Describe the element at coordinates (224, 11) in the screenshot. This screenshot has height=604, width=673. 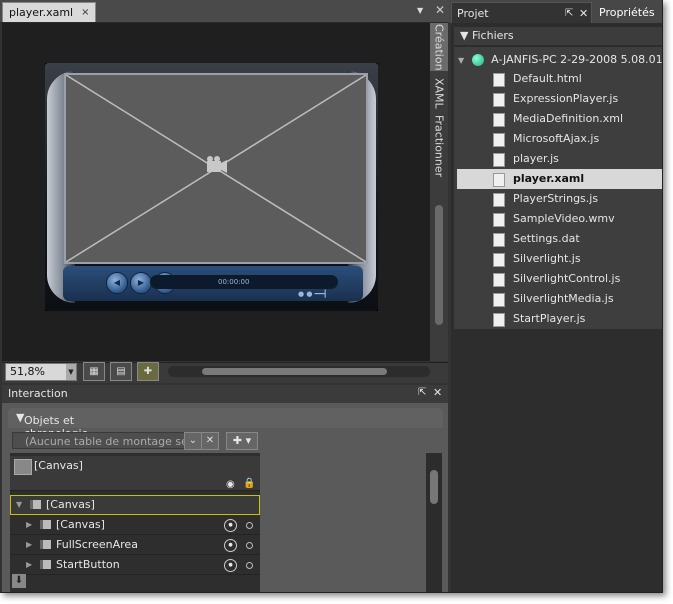
I see `document-tab-strip: player.xaml × ▼ ✕` at that location.